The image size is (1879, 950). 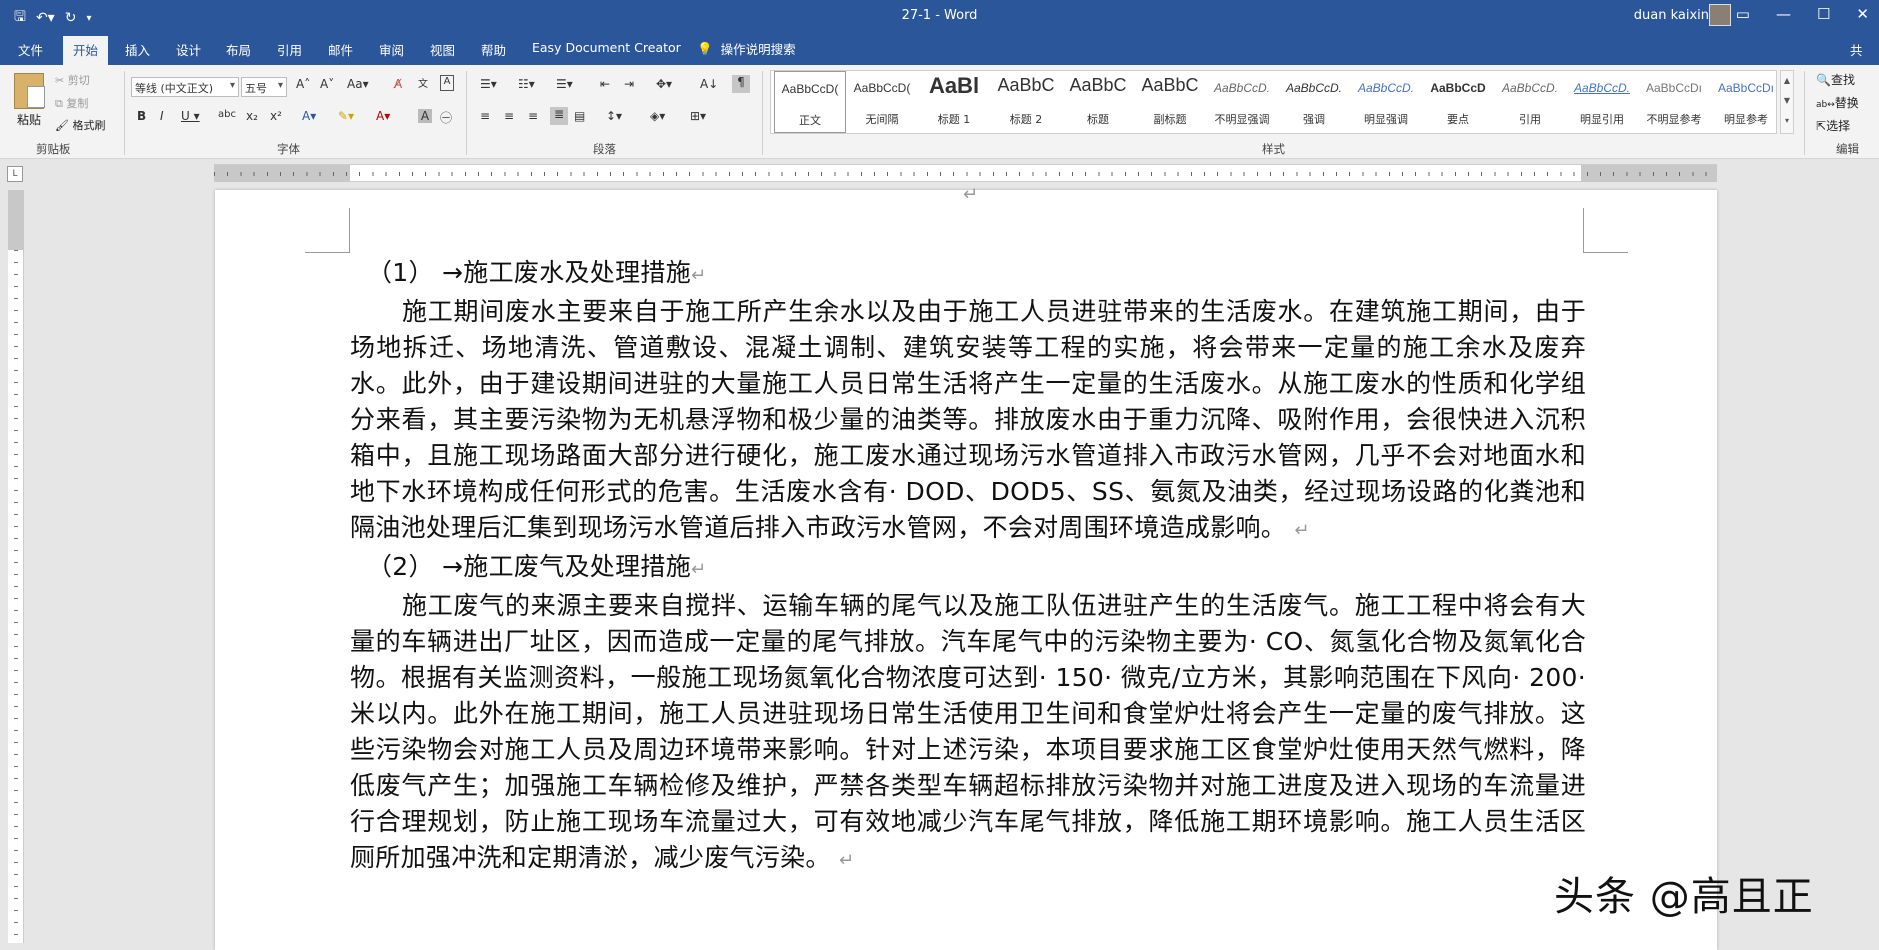 What do you see at coordinates (1787, 102) in the screenshot?
I see `styles-gallery-scroll: ▲ ▼ ▾` at bounding box center [1787, 102].